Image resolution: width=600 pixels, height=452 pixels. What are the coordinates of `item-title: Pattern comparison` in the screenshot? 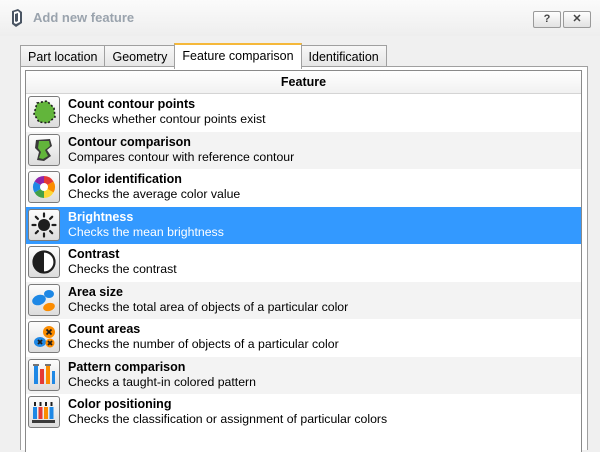 It's located at (127, 366).